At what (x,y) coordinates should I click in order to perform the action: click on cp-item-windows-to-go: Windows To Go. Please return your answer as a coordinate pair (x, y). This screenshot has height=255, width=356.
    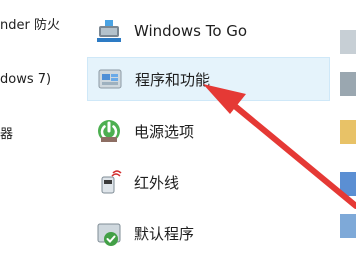
    Looking at the image, I should click on (208, 31).